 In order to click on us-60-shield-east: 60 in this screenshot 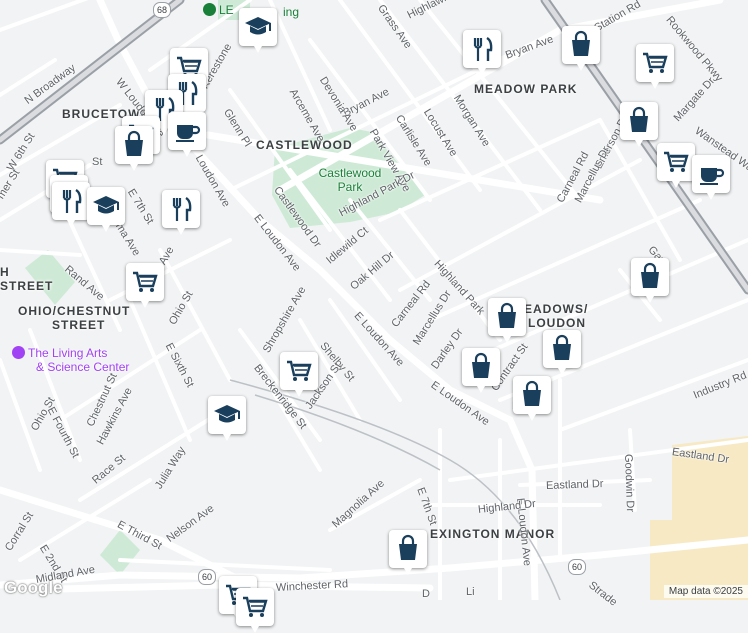, I will do `click(577, 567)`.